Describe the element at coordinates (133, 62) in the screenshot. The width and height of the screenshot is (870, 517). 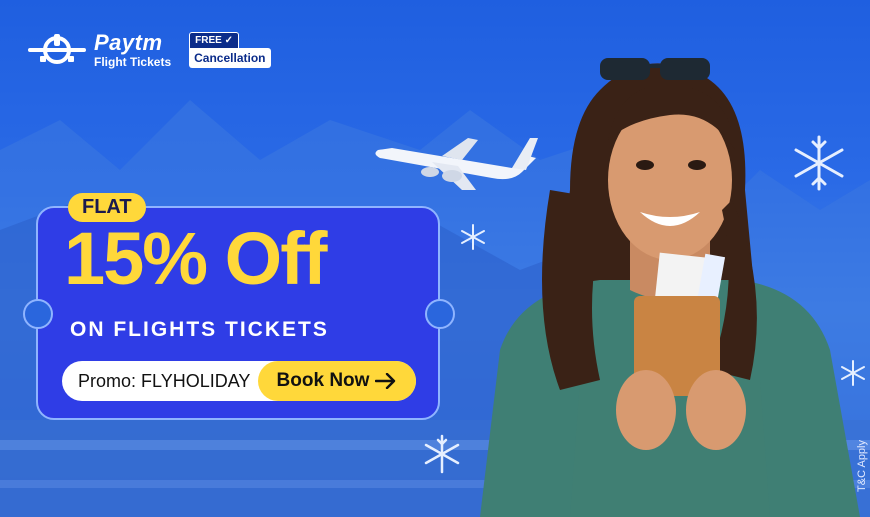
I see `brand-subtitle: Flight Tickets` at that location.